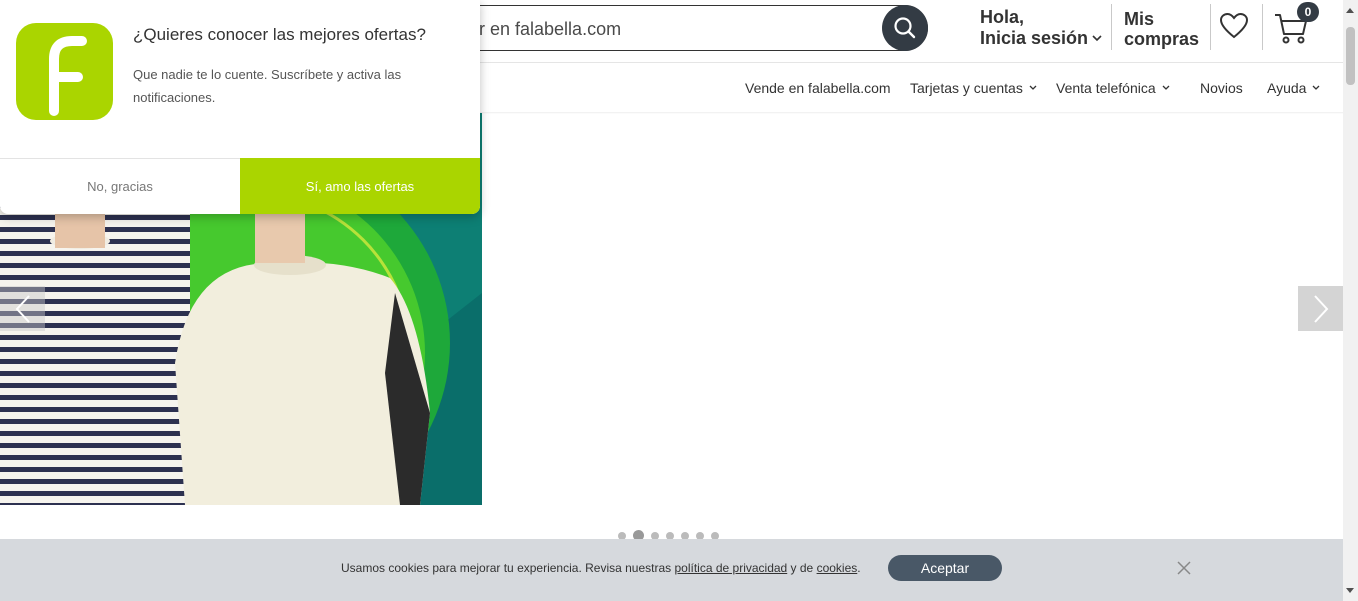  What do you see at coordinates (1106, 88) in the screenshot?
I see `nav-item-label: Venta telefónica` at bounding box center [1106, 88].